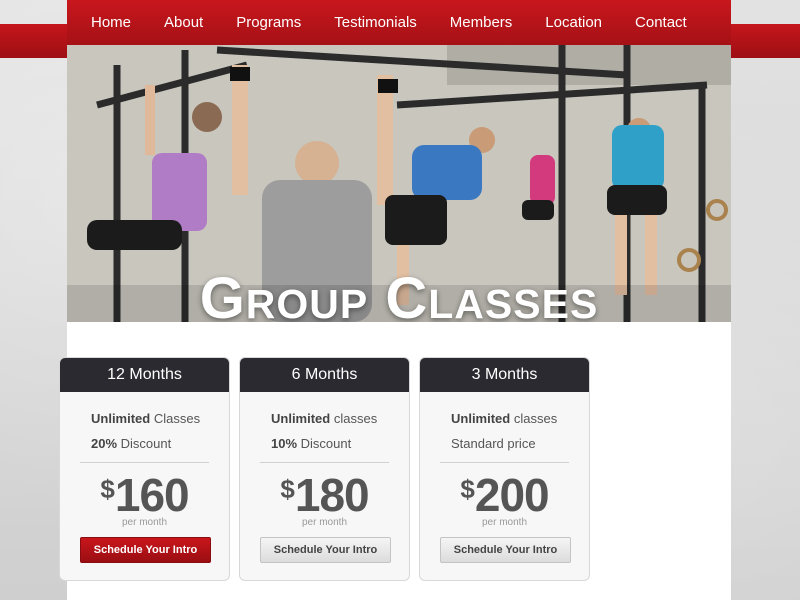 Image resolution: width=800 pixels, height=600 pixels. I want to click on nav-testimonials: Testimonials, so click(375, 22).